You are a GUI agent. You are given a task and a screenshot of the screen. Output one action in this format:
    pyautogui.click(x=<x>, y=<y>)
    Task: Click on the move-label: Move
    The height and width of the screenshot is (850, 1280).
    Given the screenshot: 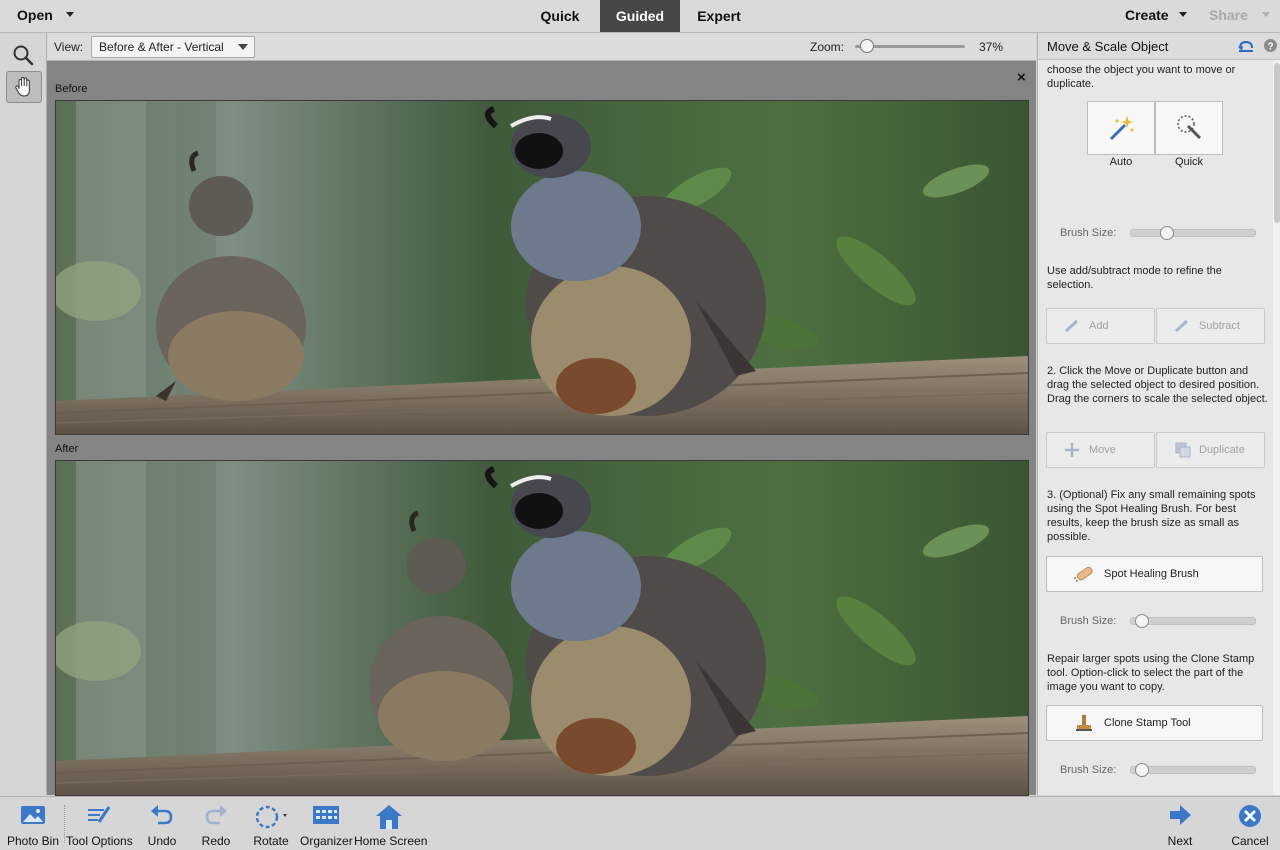 What is the action you would take?
    pyautogui.click(x=1102, y=450)
    